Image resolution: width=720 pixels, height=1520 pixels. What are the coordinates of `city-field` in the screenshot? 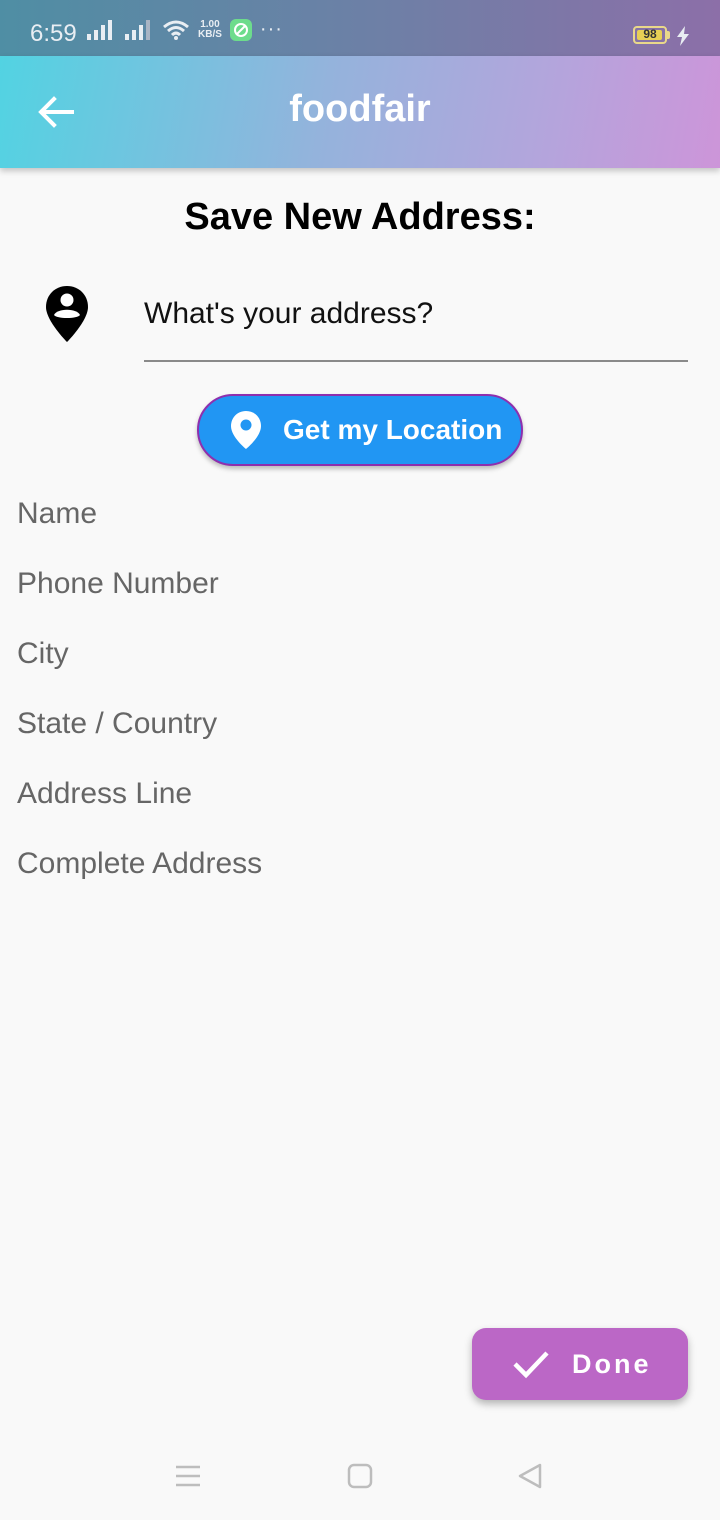 It's located at (357, 654).